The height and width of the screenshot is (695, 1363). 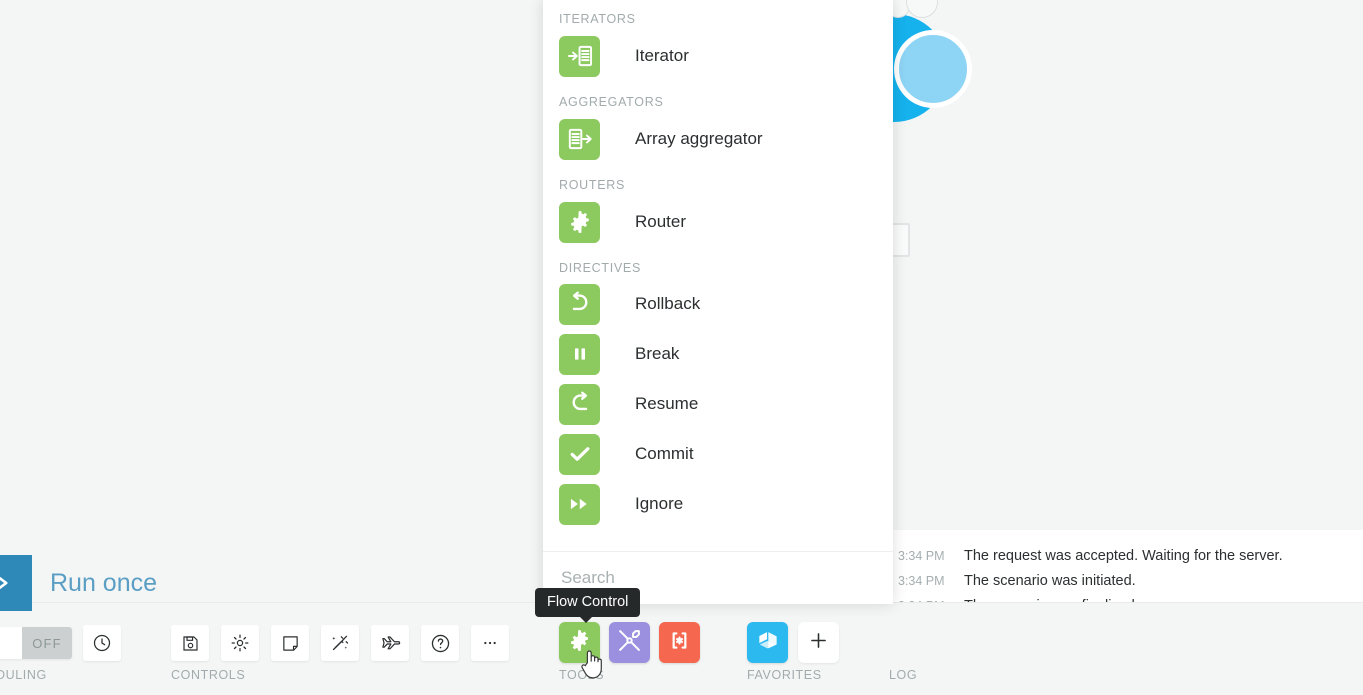 I want to click on resume-arrow-icon, so click(x=579, y=404).